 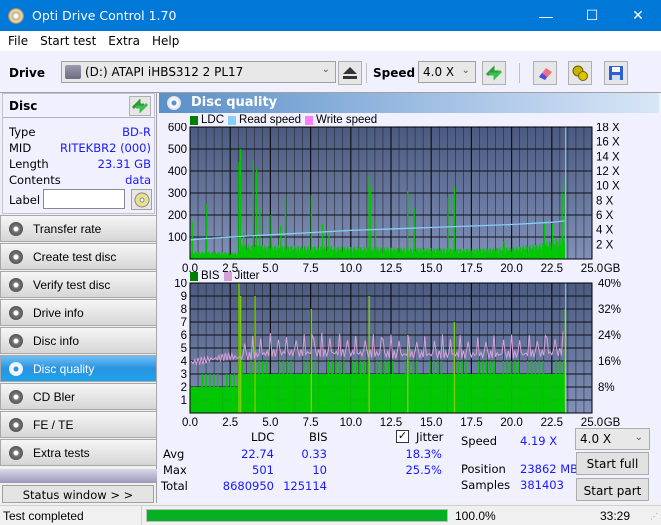 I want to click on save-button, so click(x=616, y=73).